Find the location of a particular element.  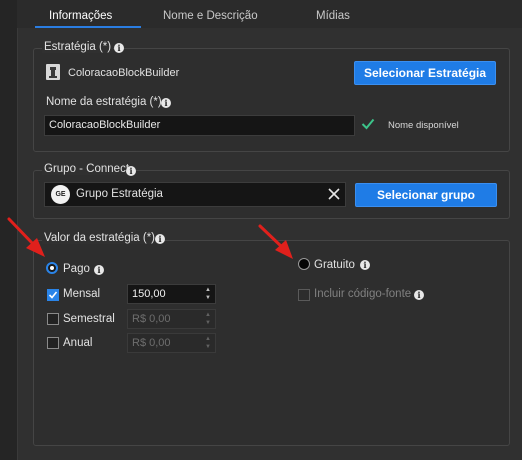

annotation-arrow-free is located at coordinates (275, 241).